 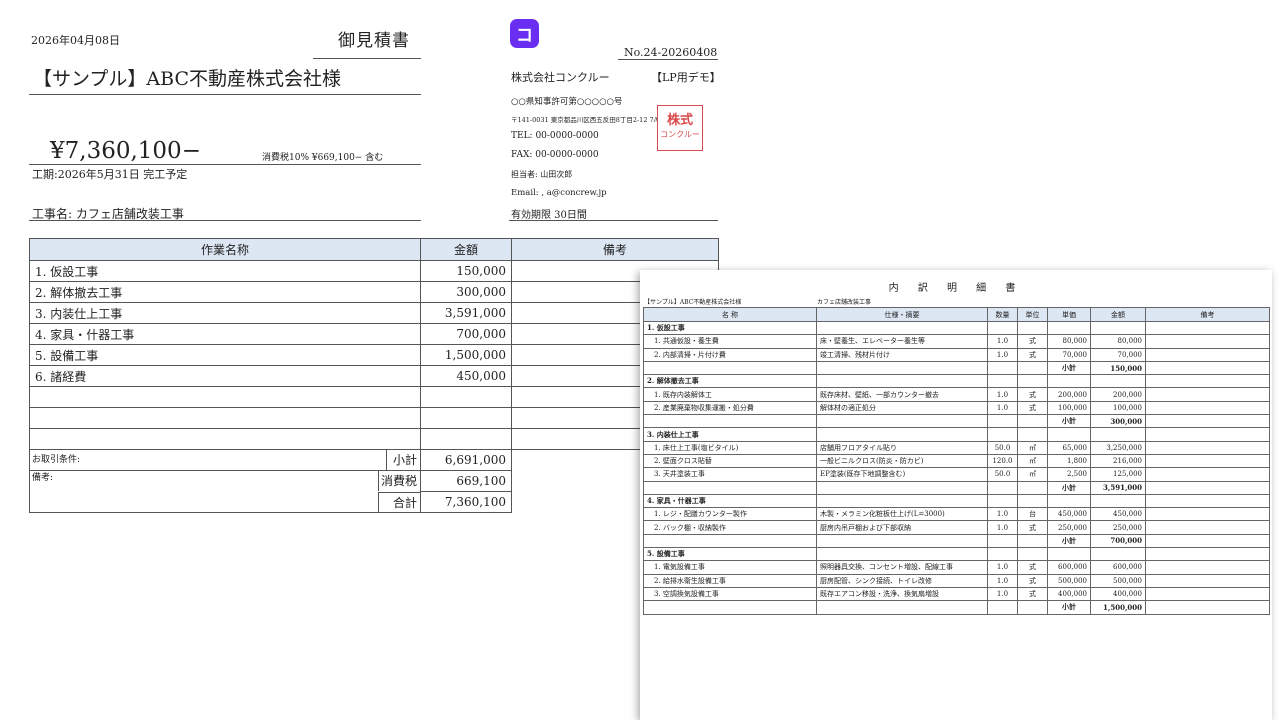 What do you see at coordinates (956, 328) in the screenshot?
I see `section-row: 1. 仮設工事` at bounding box center [956, 328].